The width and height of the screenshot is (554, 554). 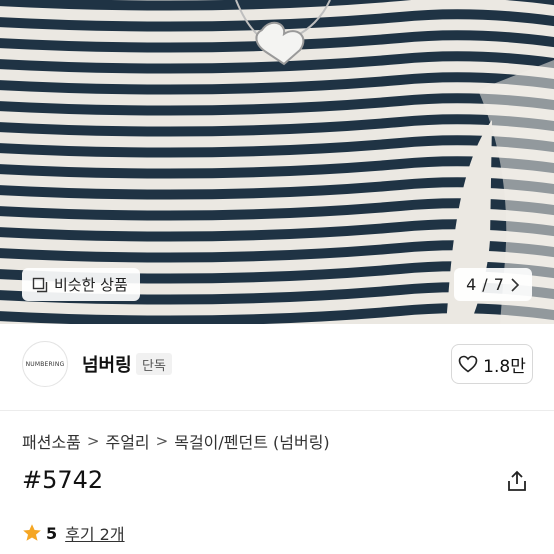 I want to click on exclusive-badge: 단독, so click(x=154, y=364).